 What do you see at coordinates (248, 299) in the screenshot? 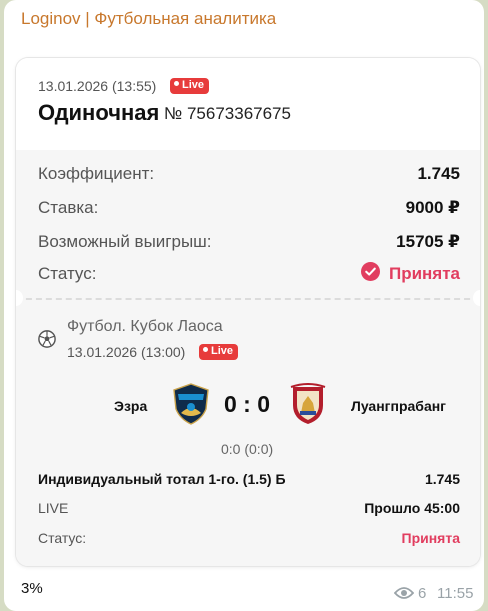
I see `ticket-divider` at bounding box center [248, 299].